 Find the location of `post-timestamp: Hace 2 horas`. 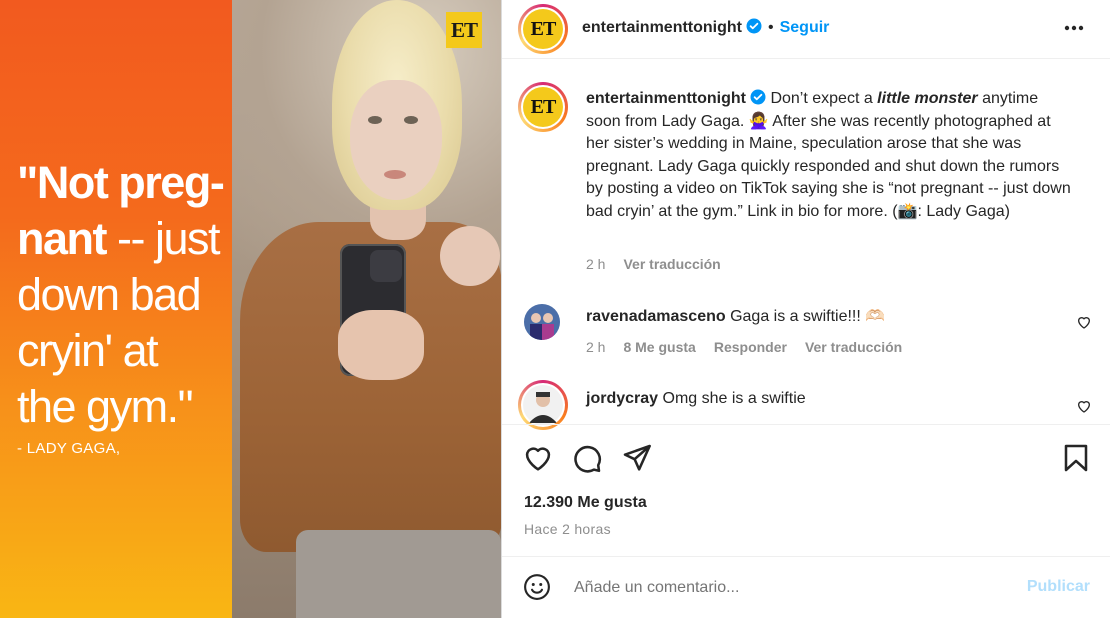

post-timestamp: Hace 2 horas is located at coordinates (567, 529).